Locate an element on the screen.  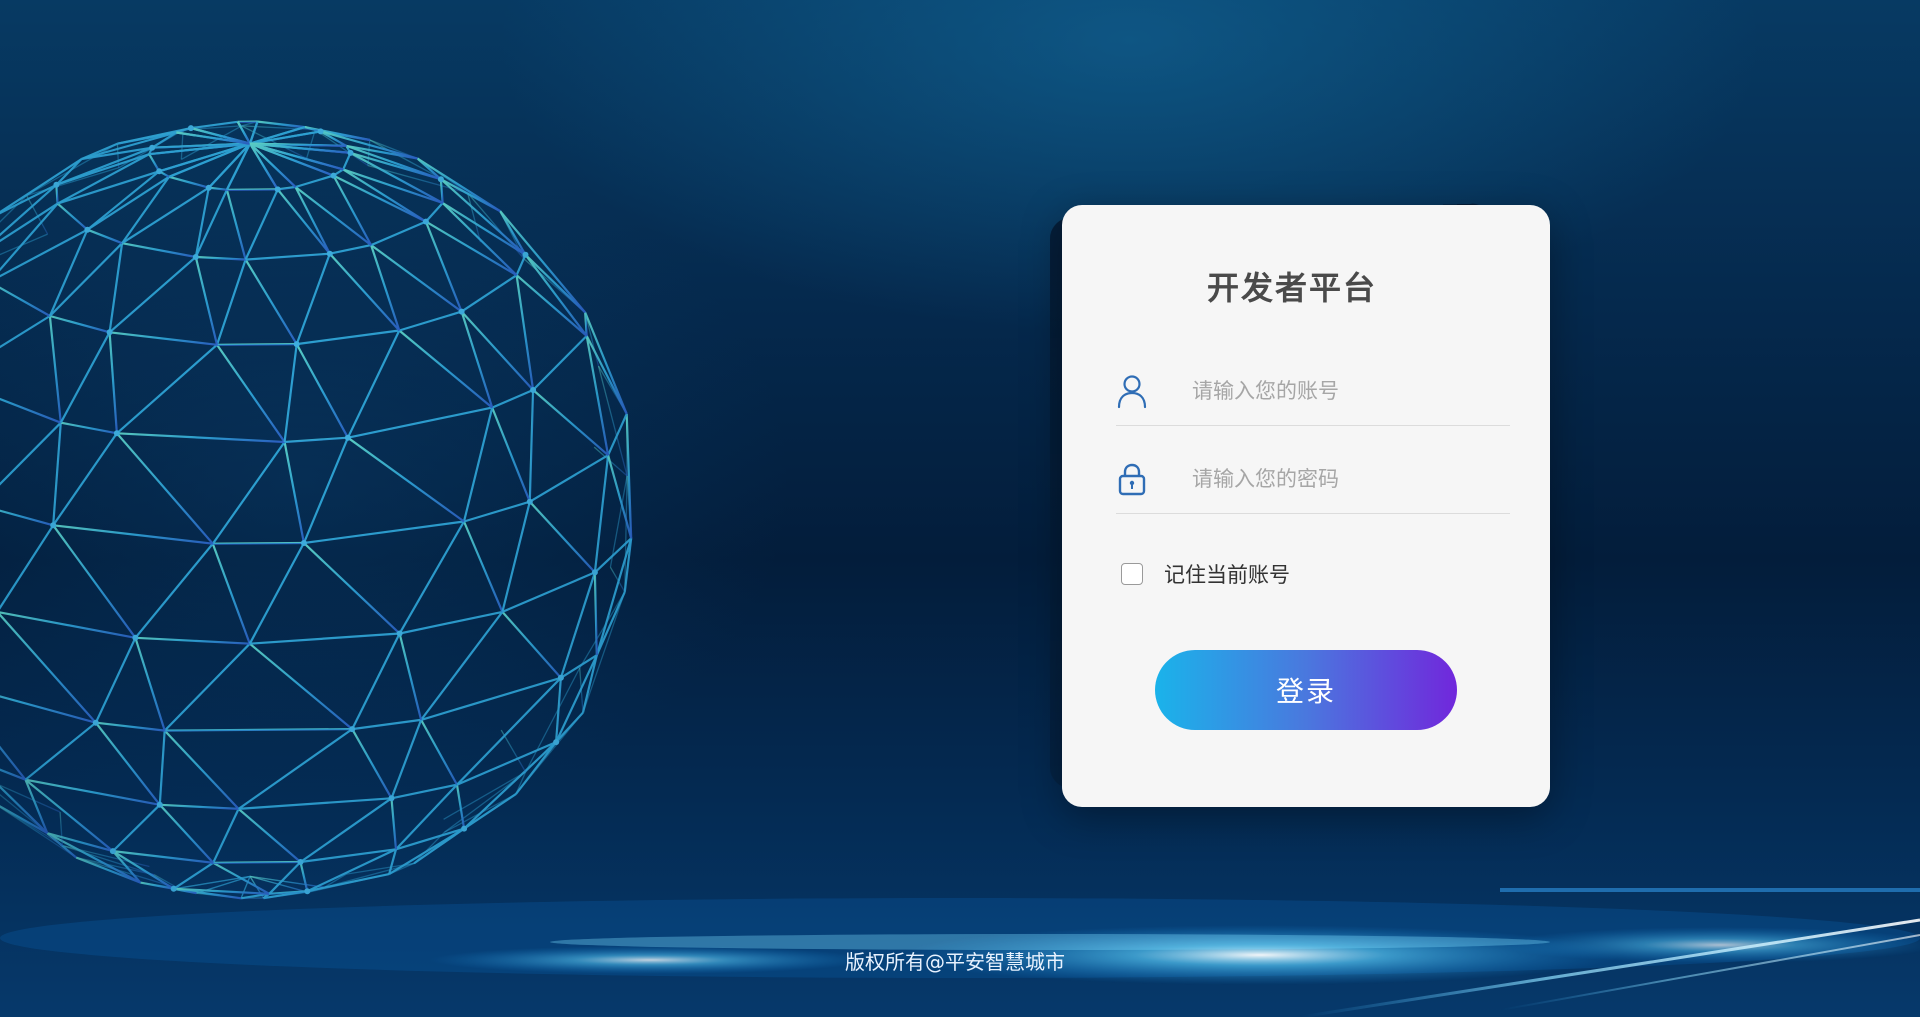
platform-title: 开发者平台 is located at coordinates (1291, 288).